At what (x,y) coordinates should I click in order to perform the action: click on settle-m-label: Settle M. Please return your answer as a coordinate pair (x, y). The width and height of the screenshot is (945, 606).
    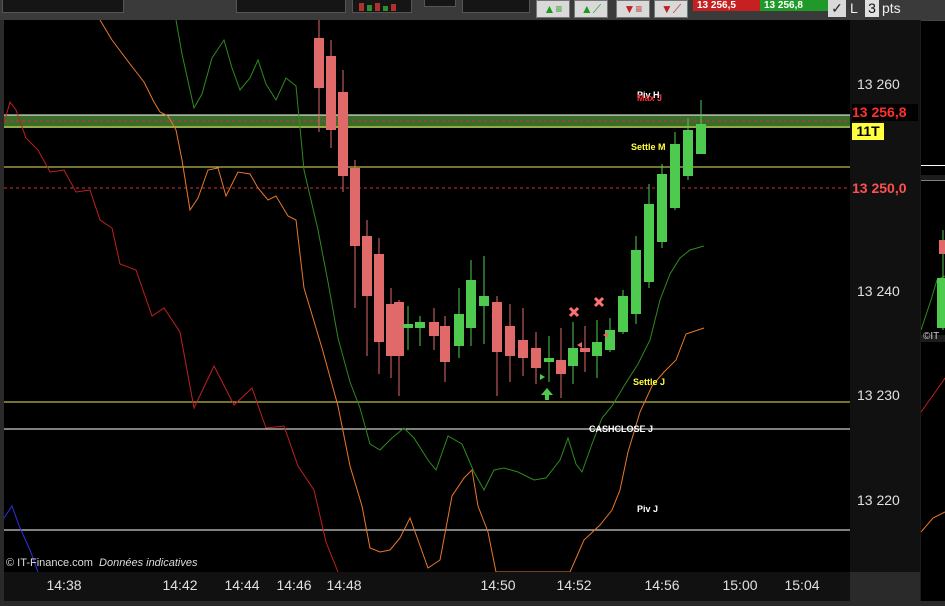
    Looking at the image, I should click on (648, 147).